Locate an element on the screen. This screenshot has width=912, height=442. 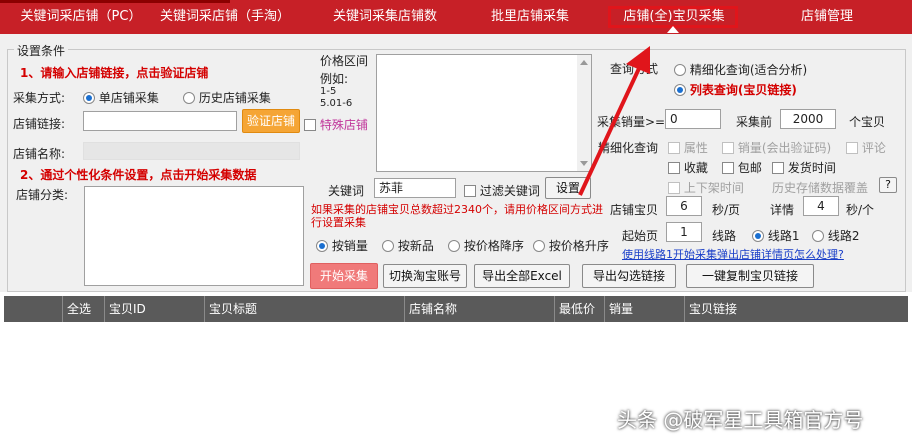
tab-shop-manage: 店铺管理 is located at coordinates (827, 17).